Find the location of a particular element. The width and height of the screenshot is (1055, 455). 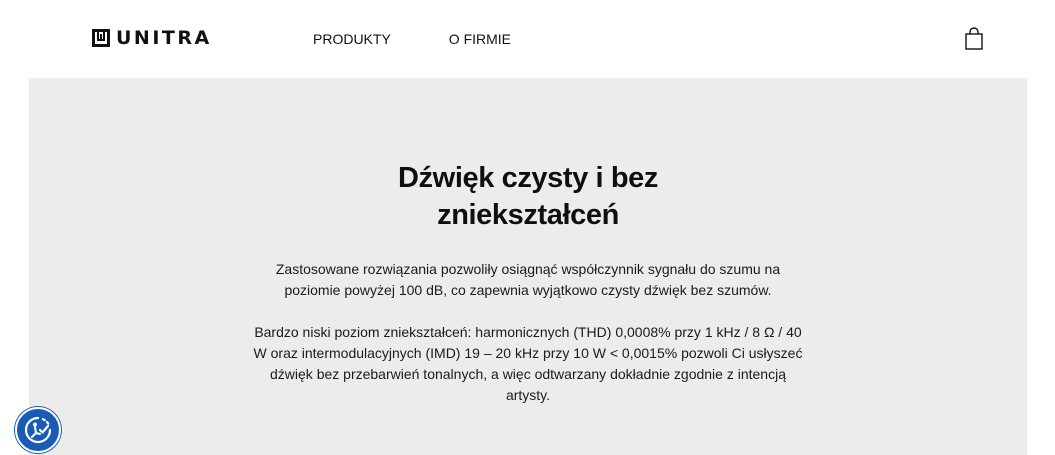

accessibility-button is located at coordinates (38, 430).